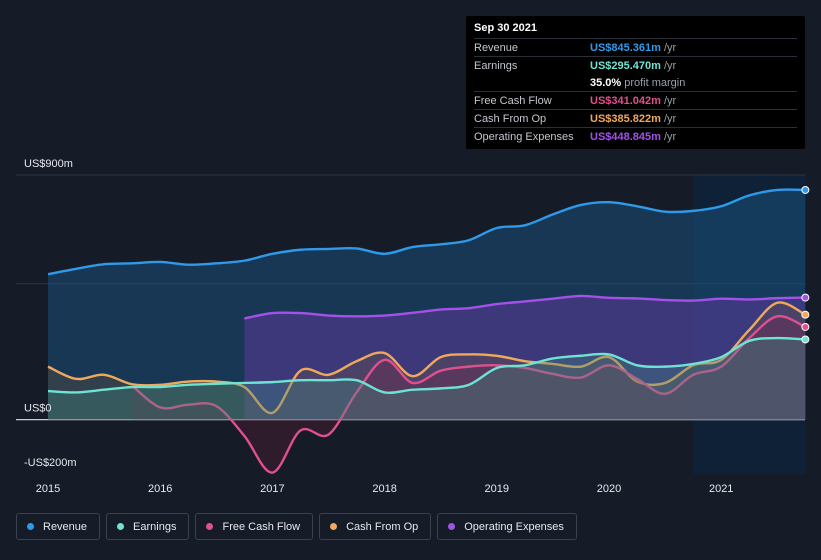  What do you see at coordinates (48, 164) in the screenshot?
I see `y-tick-label: US$900m` at bounding box center [48, 164].